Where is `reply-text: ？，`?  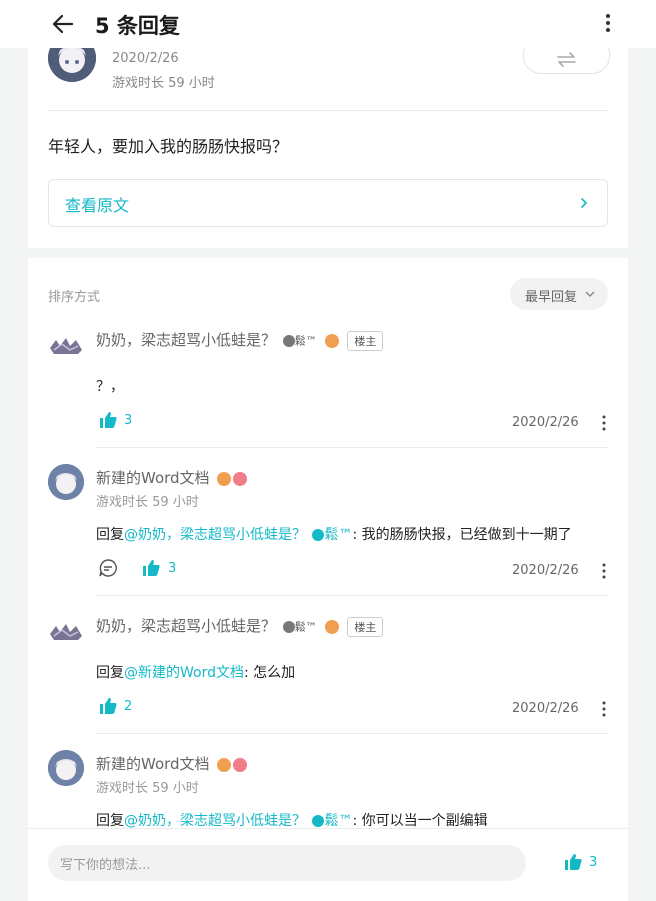
reply-text: ？， is located at coordinates (110, 387).